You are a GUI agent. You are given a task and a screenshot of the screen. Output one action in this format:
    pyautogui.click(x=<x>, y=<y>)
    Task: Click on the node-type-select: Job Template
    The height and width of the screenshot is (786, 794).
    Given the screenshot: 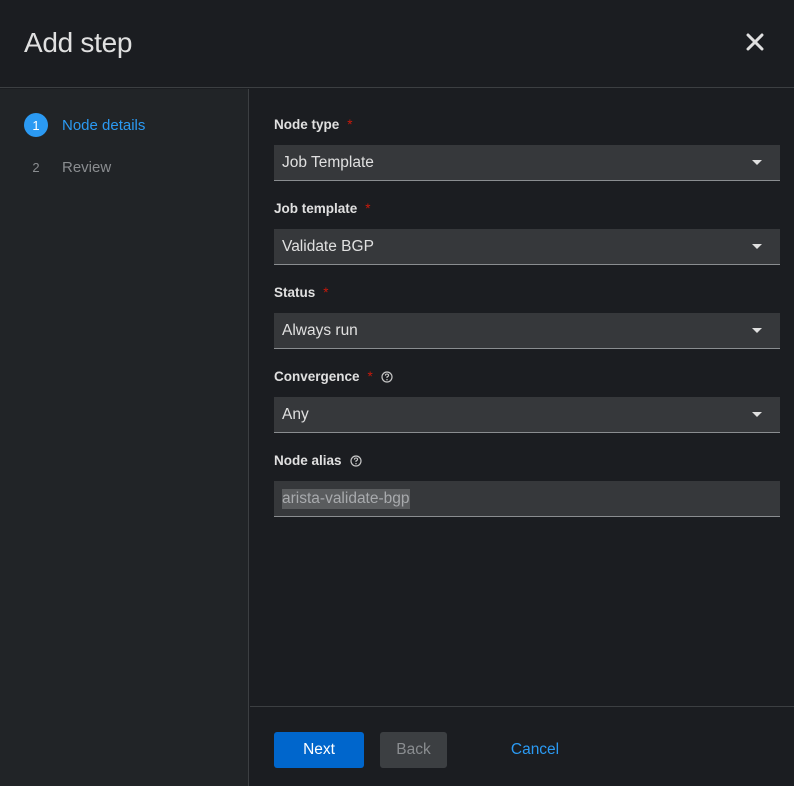 What is the action you would take?
    pyautogui.click(x=527, y=163)
    